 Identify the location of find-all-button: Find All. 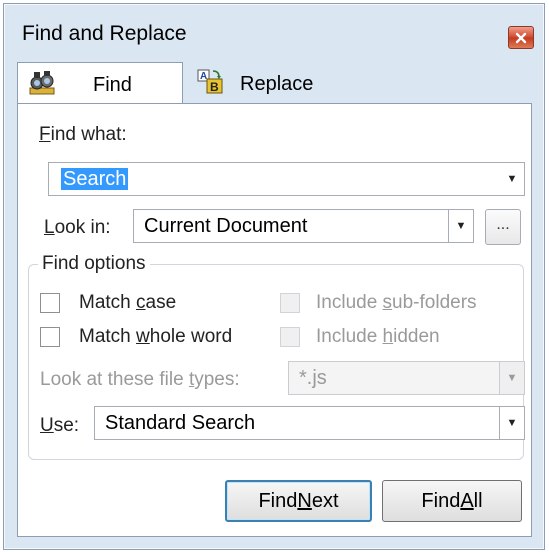
(452, 501).